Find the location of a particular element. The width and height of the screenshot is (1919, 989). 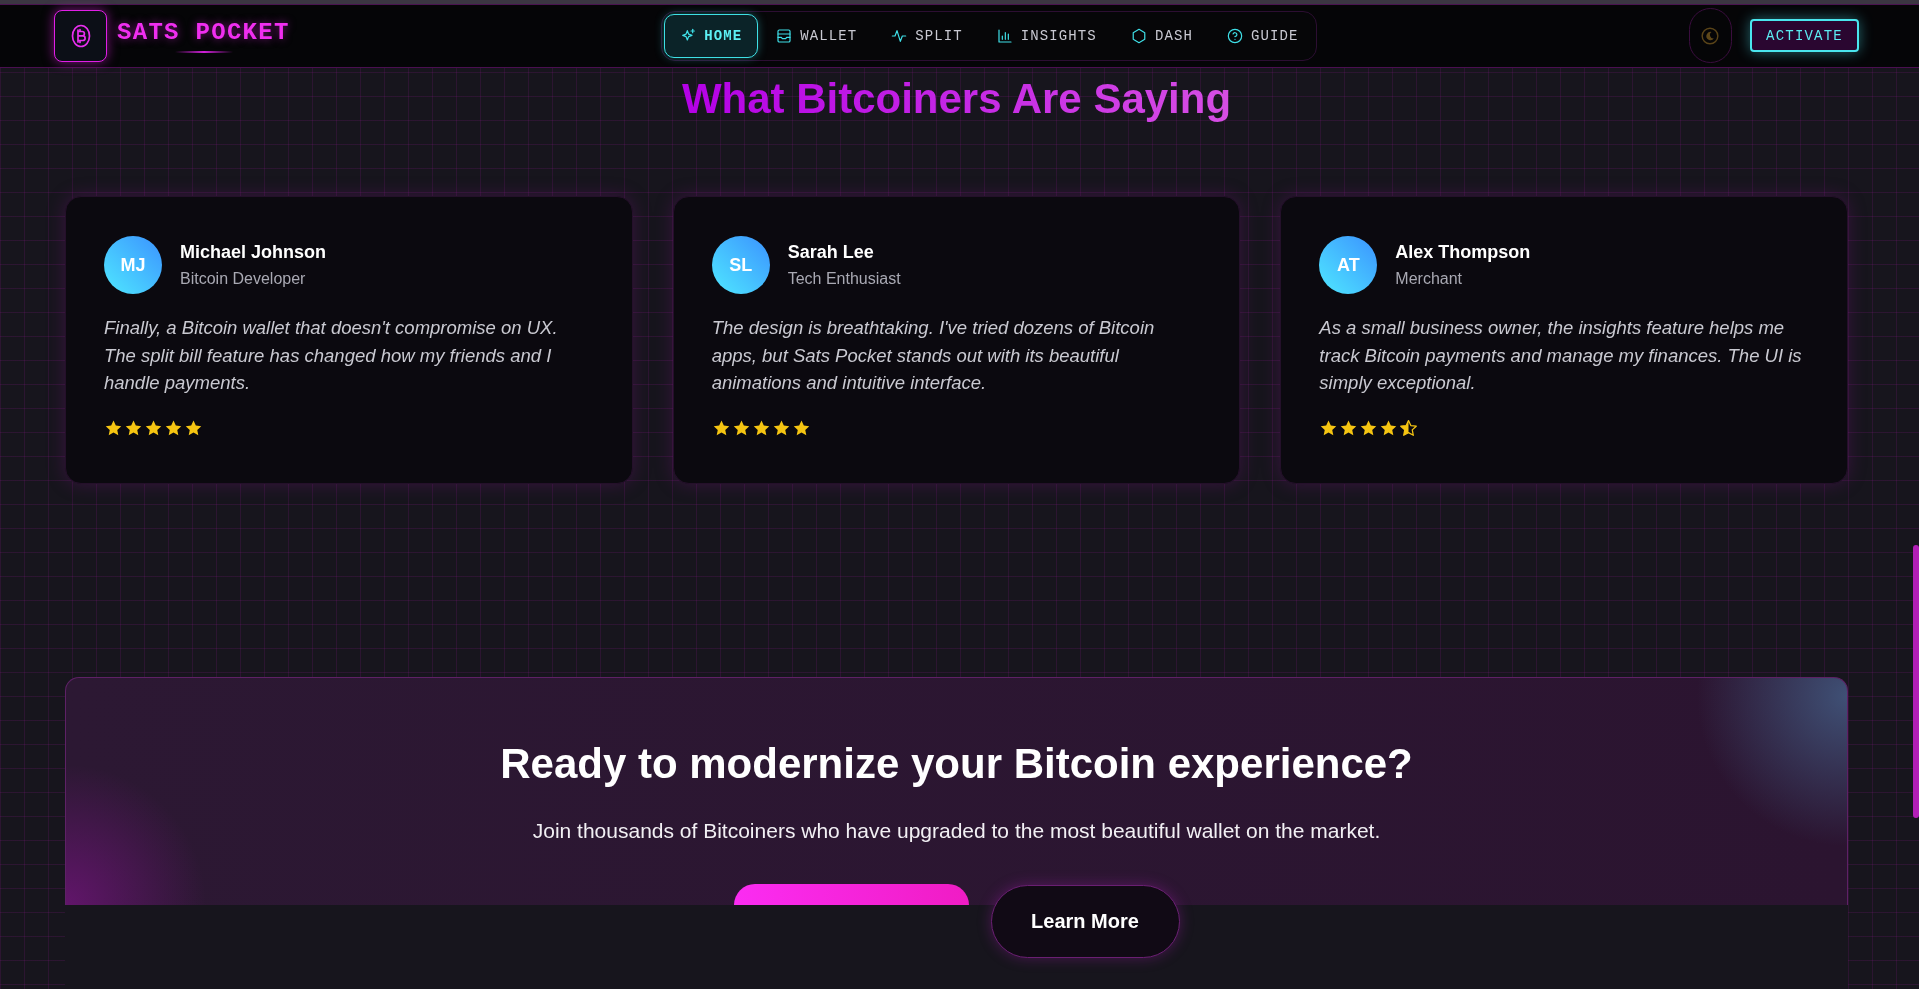

theme-toggle is located at coordinates (1710, 35).